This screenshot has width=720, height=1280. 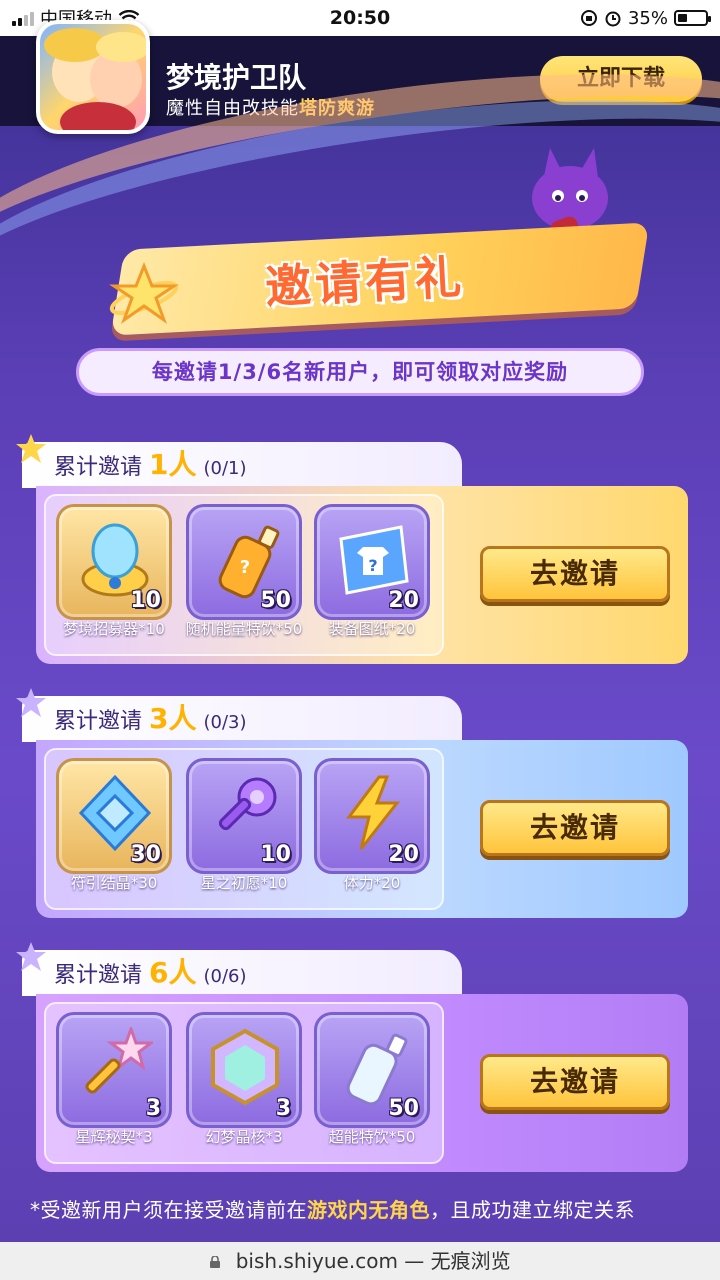 I want to click on blueprint-icon: ?, so click(x=374, y=560).